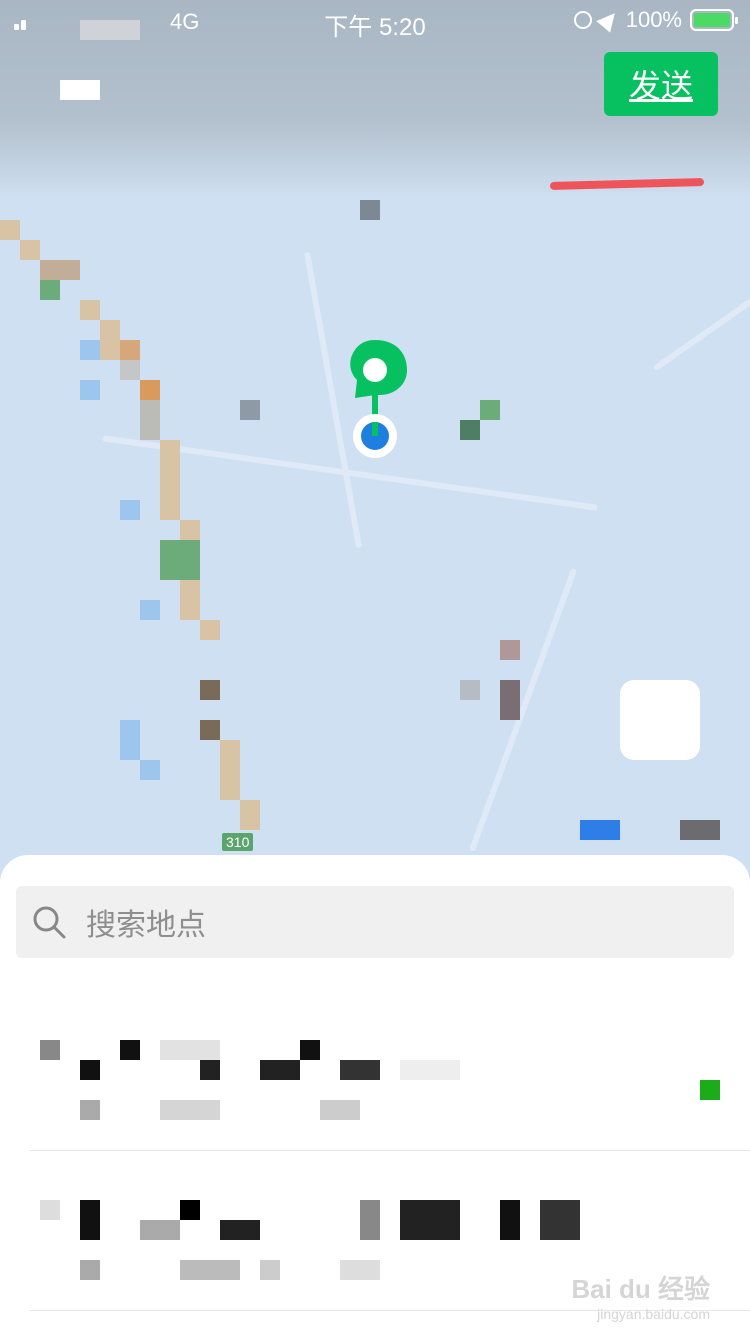 The height and width of the screenshot is (1334, 750). Describe the element at coordinates (146, 925) in the screenshot. I see `search-placeholder: 搜索地点` at that location.